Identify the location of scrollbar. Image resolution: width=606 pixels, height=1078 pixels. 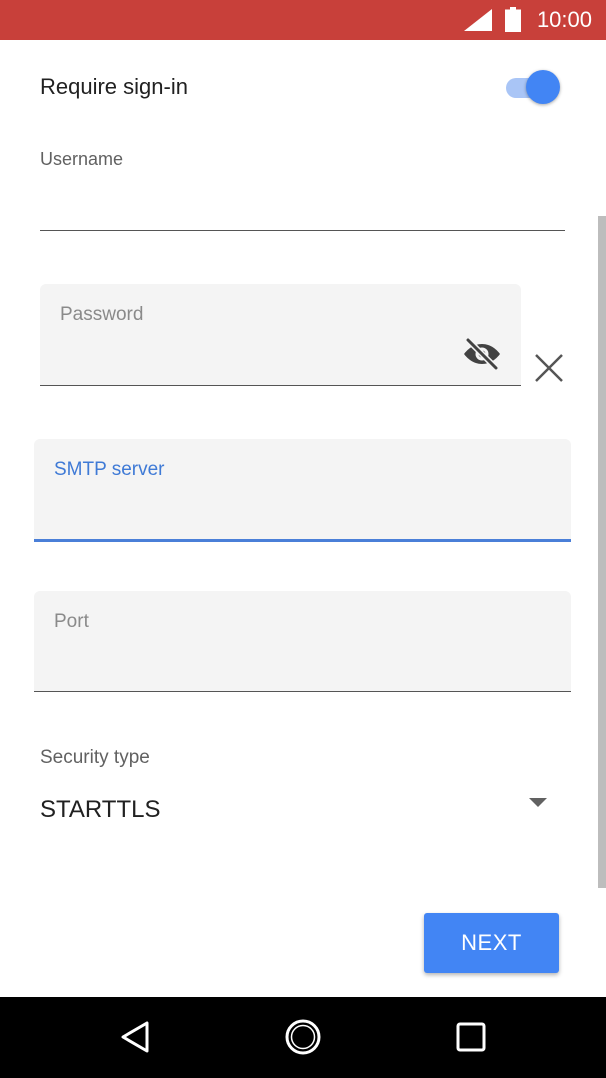
(602, 552).